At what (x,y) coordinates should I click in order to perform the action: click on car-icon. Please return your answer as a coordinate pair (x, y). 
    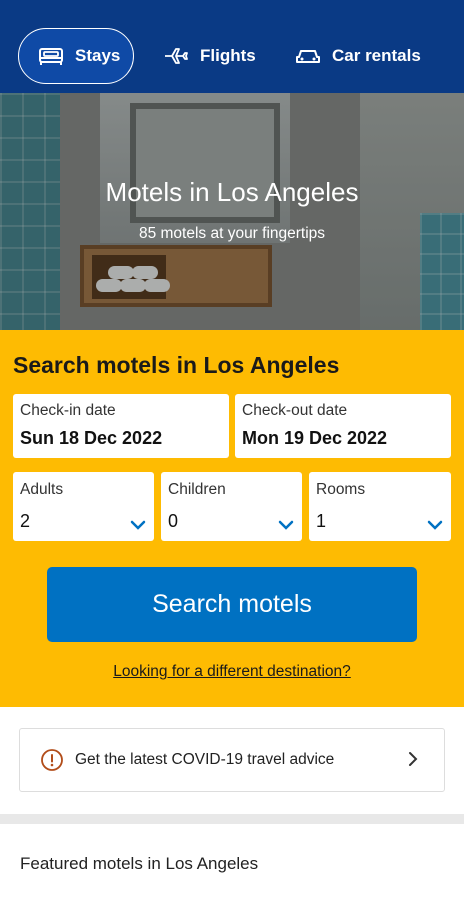
    Looking at the image, I should click on (308, 56).